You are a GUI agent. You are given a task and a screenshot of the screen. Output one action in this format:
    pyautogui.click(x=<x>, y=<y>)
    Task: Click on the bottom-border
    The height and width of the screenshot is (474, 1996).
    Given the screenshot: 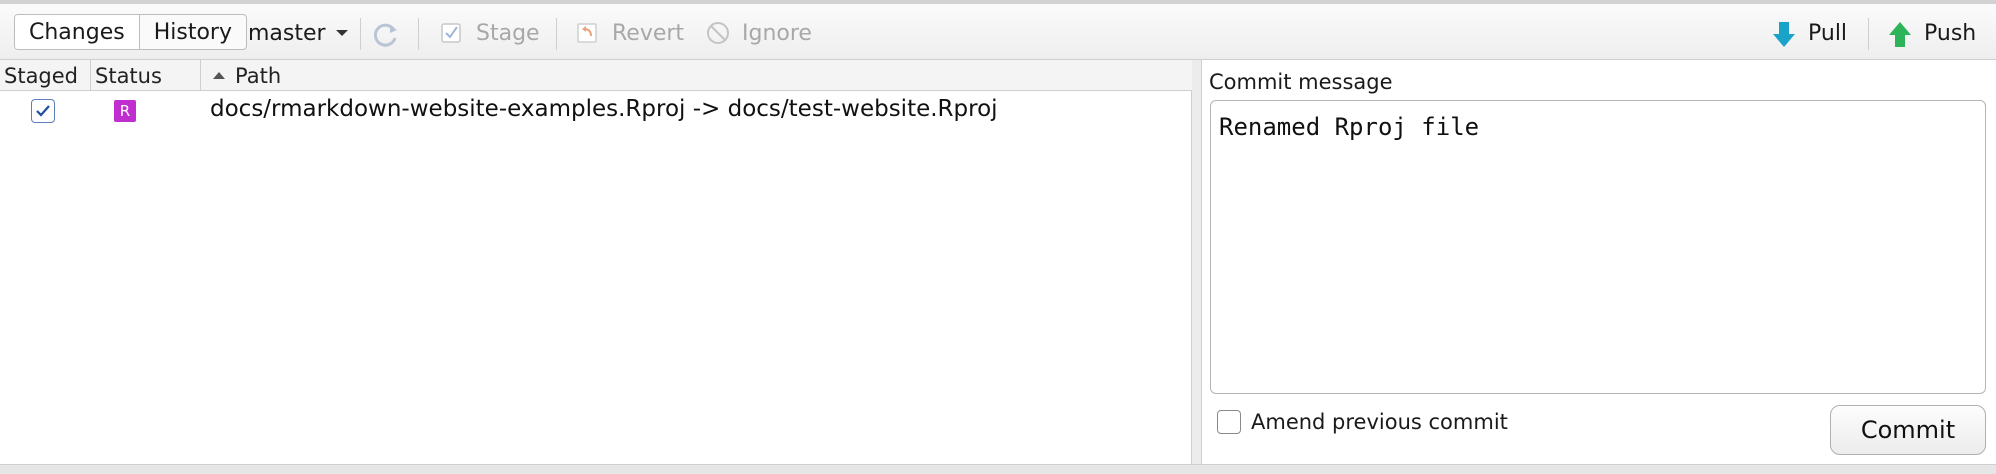 What is the action you would take?
    pyautogui.click(x=998, y=469)
    